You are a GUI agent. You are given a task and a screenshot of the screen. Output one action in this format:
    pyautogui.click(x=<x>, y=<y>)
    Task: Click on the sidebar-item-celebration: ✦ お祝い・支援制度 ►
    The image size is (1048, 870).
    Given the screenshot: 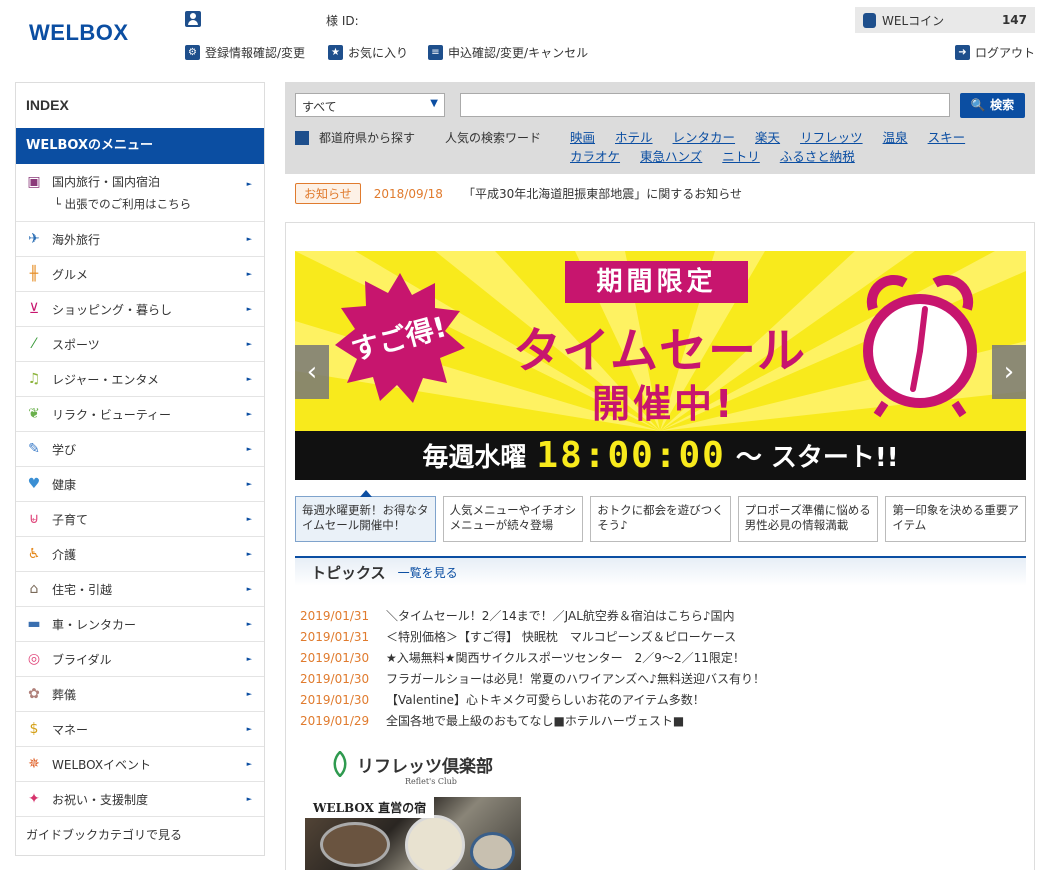 What is the action you would take?
    pyautogui.click(x=140, y=799)
    